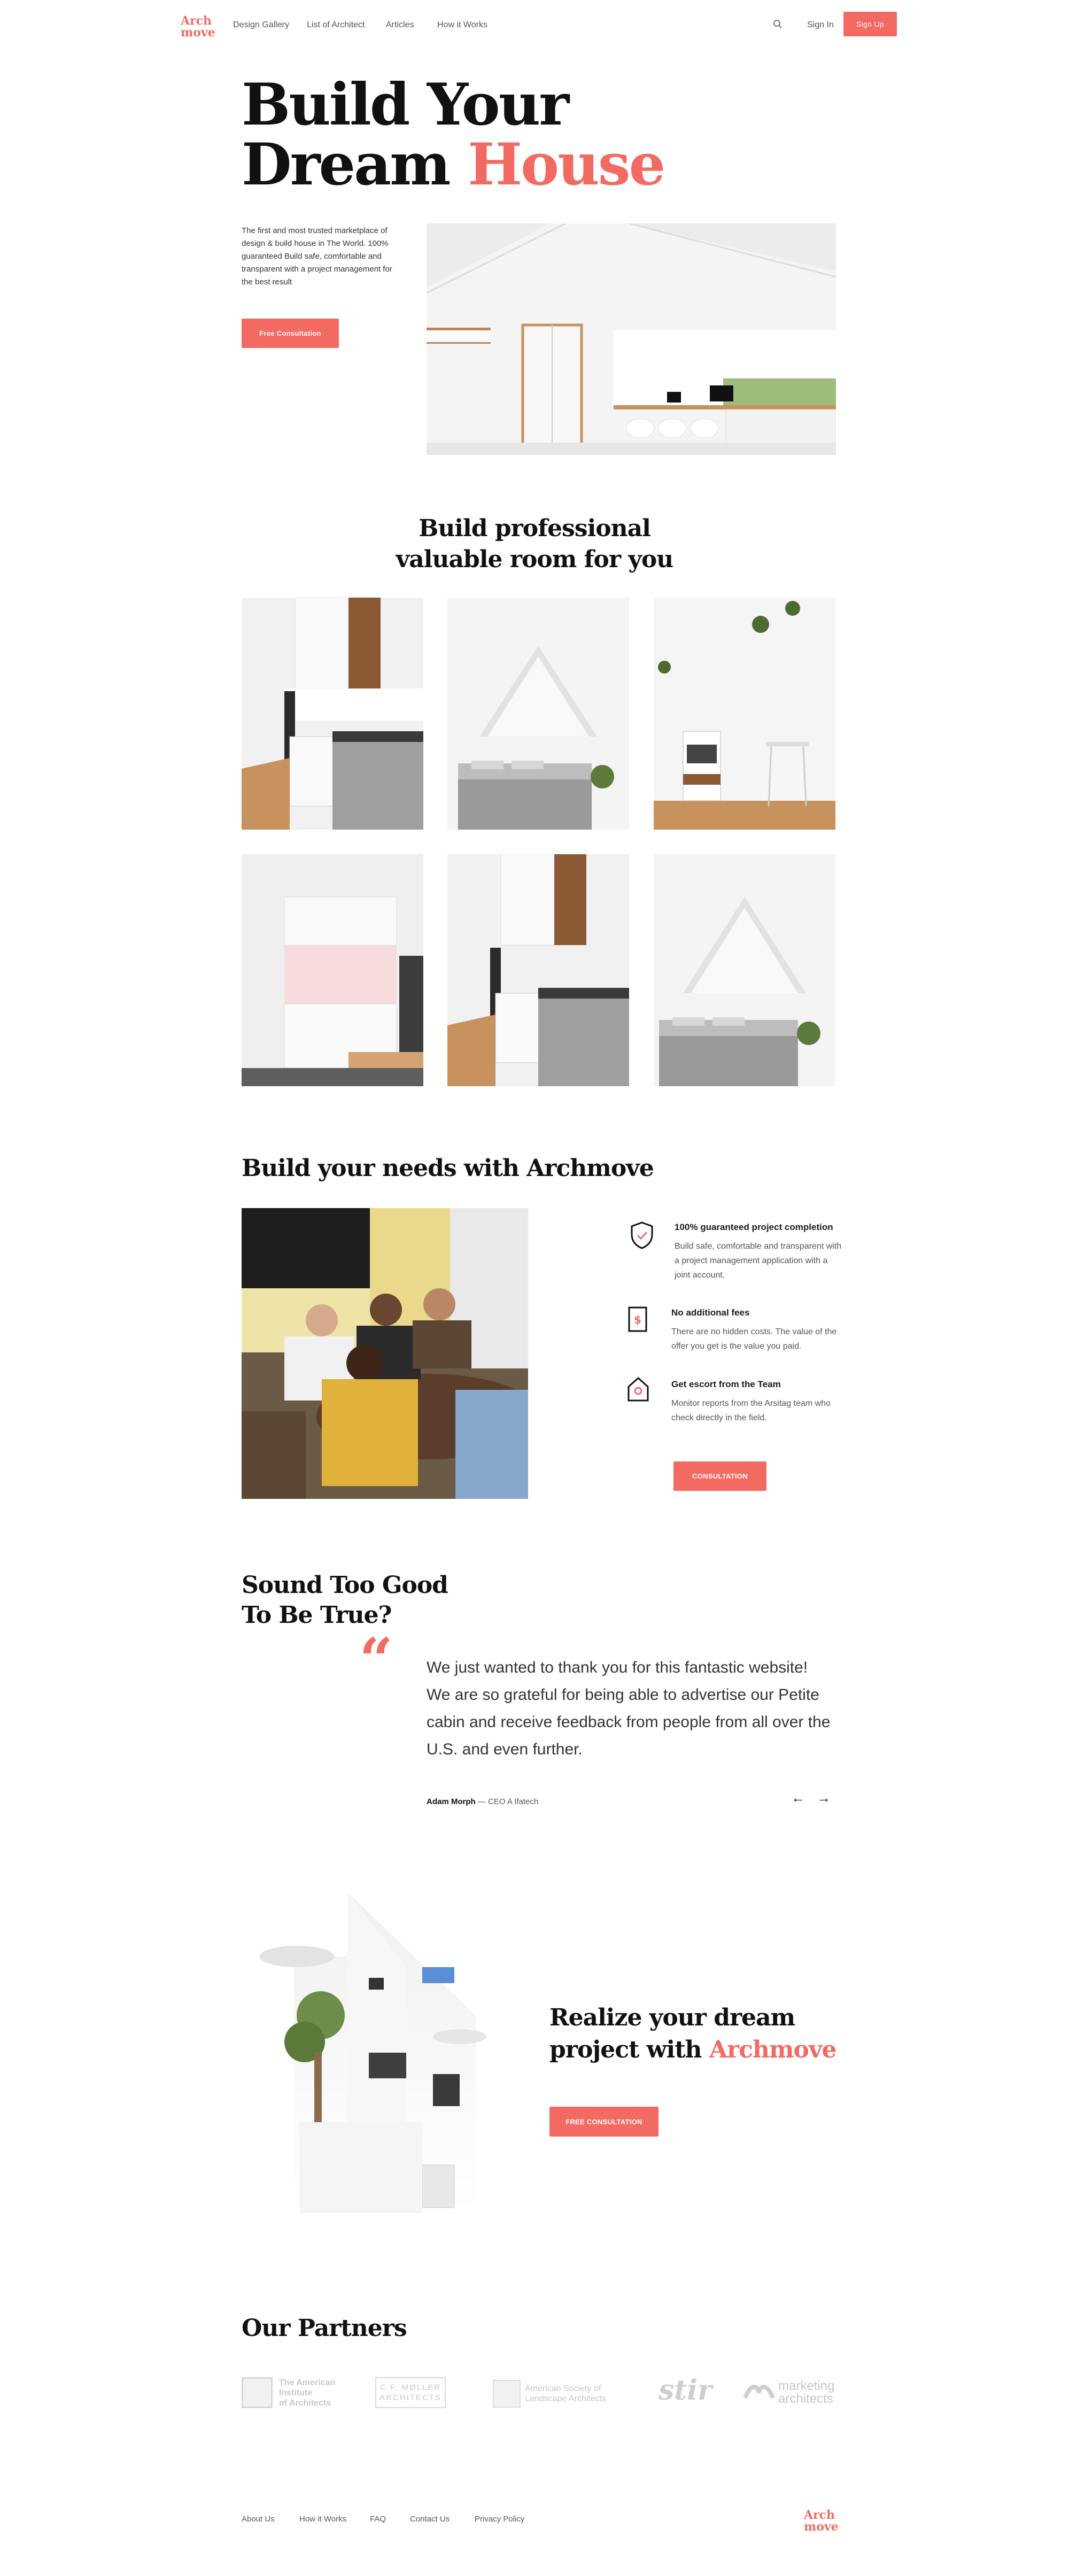  Describe the element at coordinates (563, 2388) in the screenshot. I see `asla-line-1: American Society of` at that location.